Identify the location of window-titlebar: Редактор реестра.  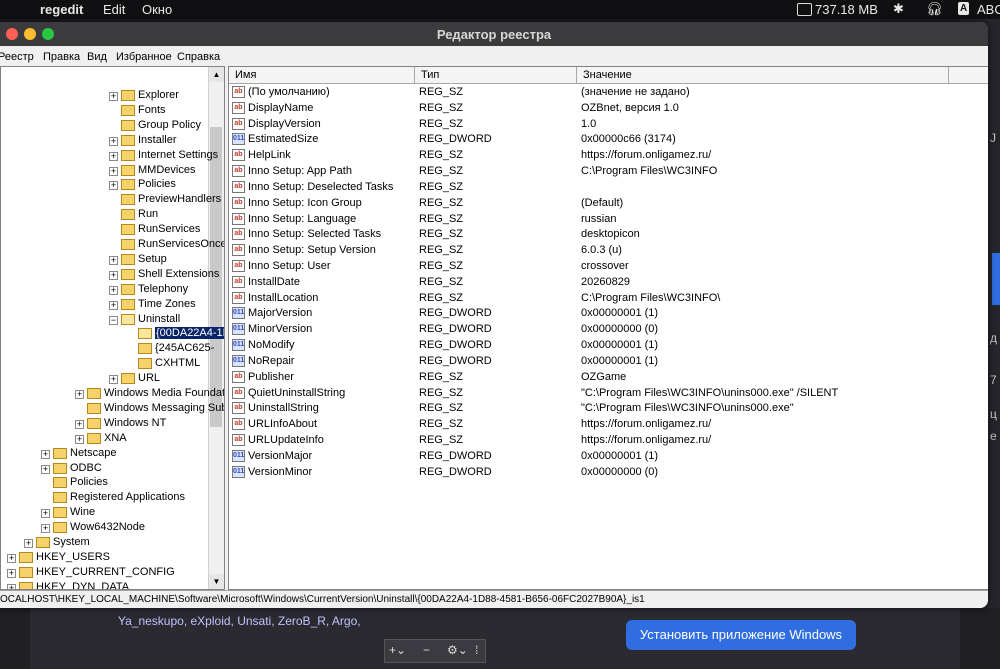
(494, 34).